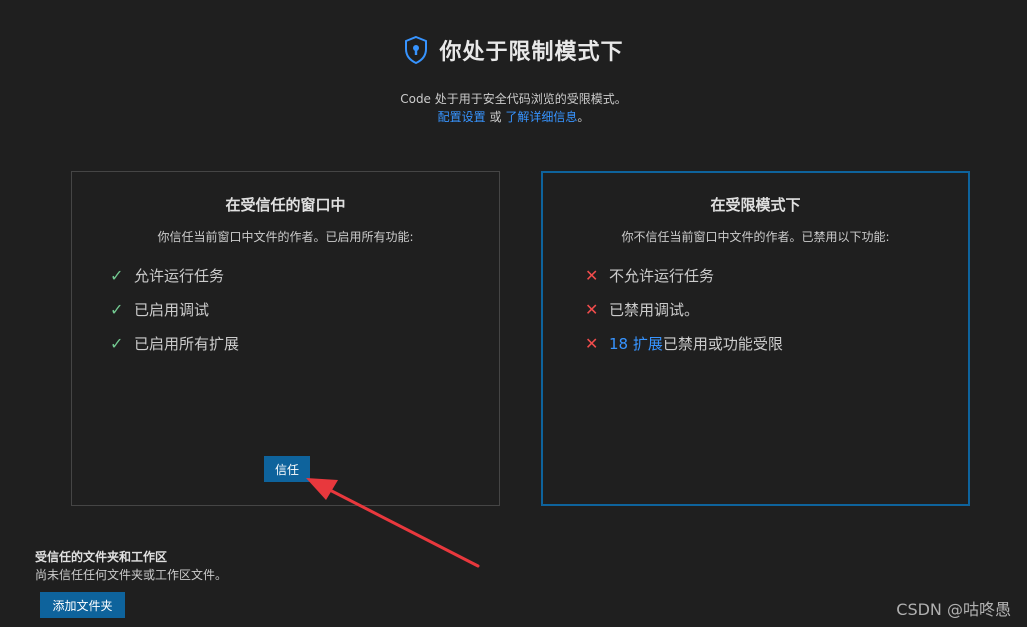 The width and height of the screenshot is (1027, 627). I want to click on add-folder-button: 添加文件夹, so click(82, 605).